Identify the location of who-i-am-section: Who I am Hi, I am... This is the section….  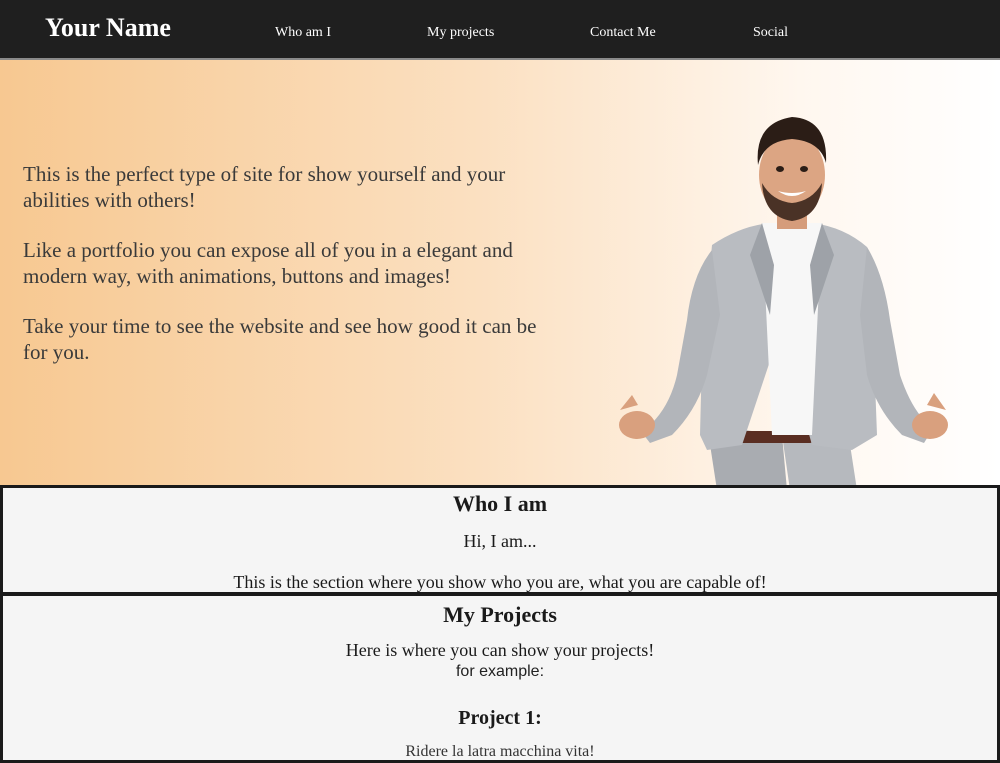
(500, 540).